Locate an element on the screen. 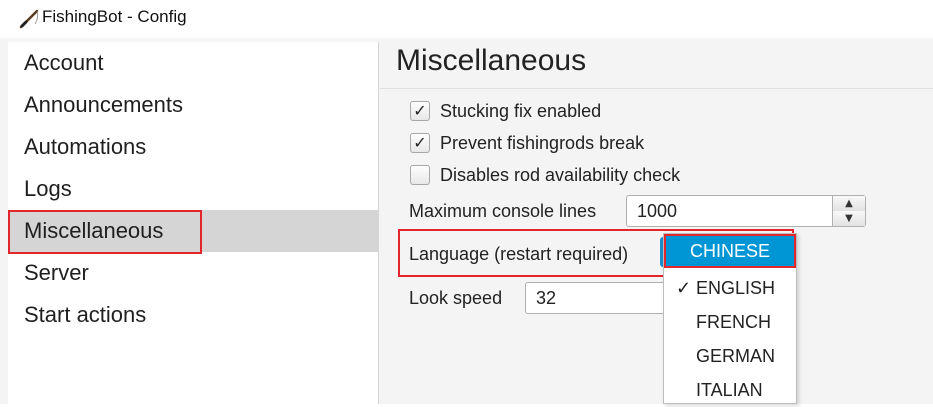 Image resolution: width=933 pixels, height=407 pixels. sidebar-item-start-actions: Start actions is located at coordinates (193, 315).